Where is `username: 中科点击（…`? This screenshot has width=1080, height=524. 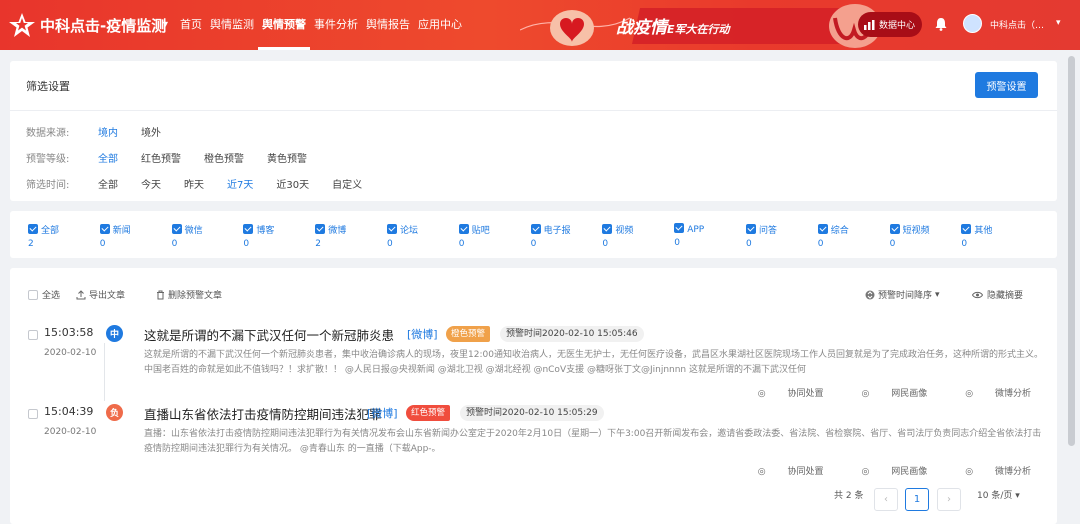
username: 中科点击（… is located at coordinates (1017, 24).